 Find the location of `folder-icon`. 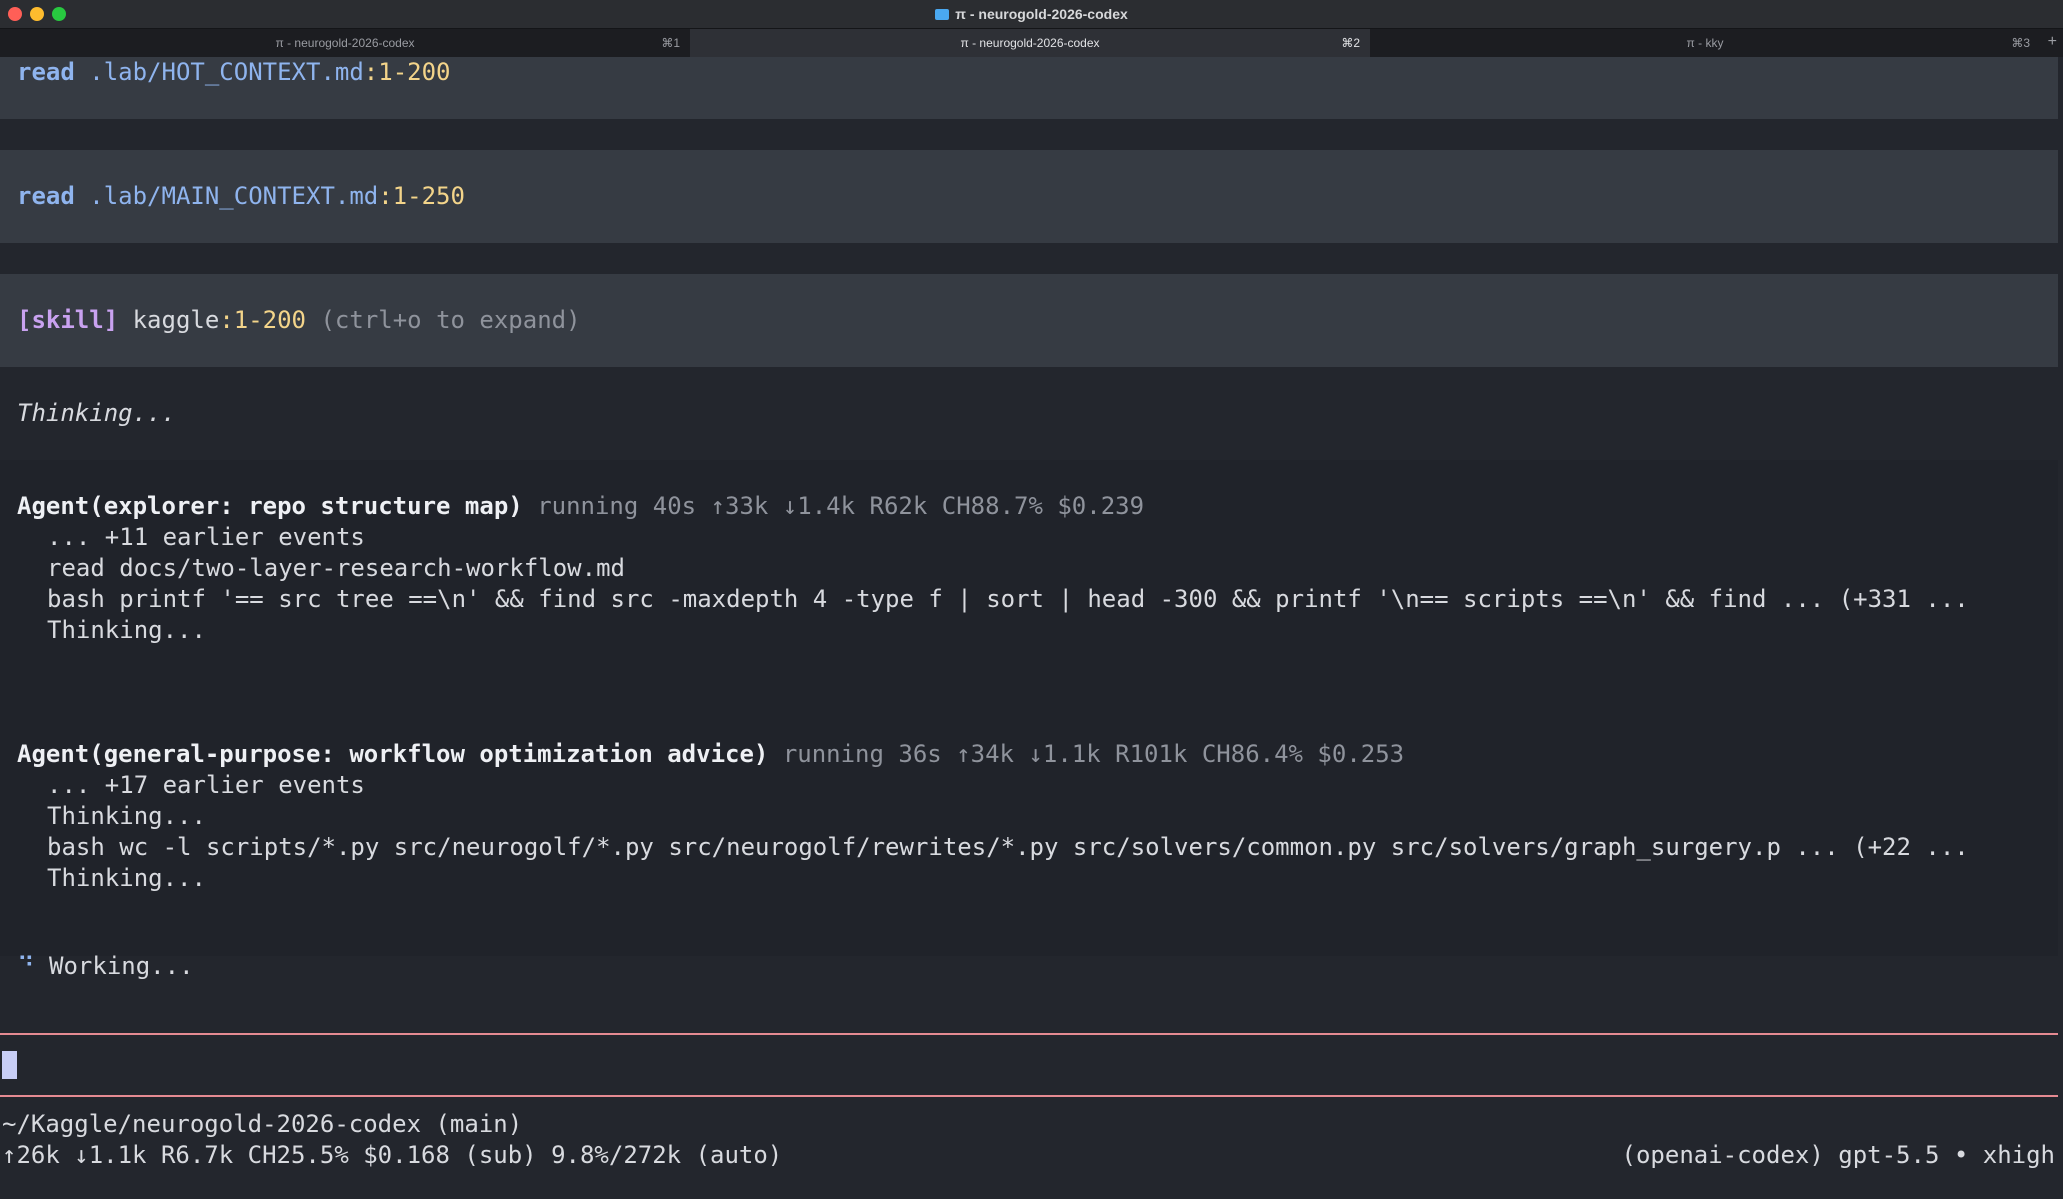

folder-icon is located at coordinates (942, 14).